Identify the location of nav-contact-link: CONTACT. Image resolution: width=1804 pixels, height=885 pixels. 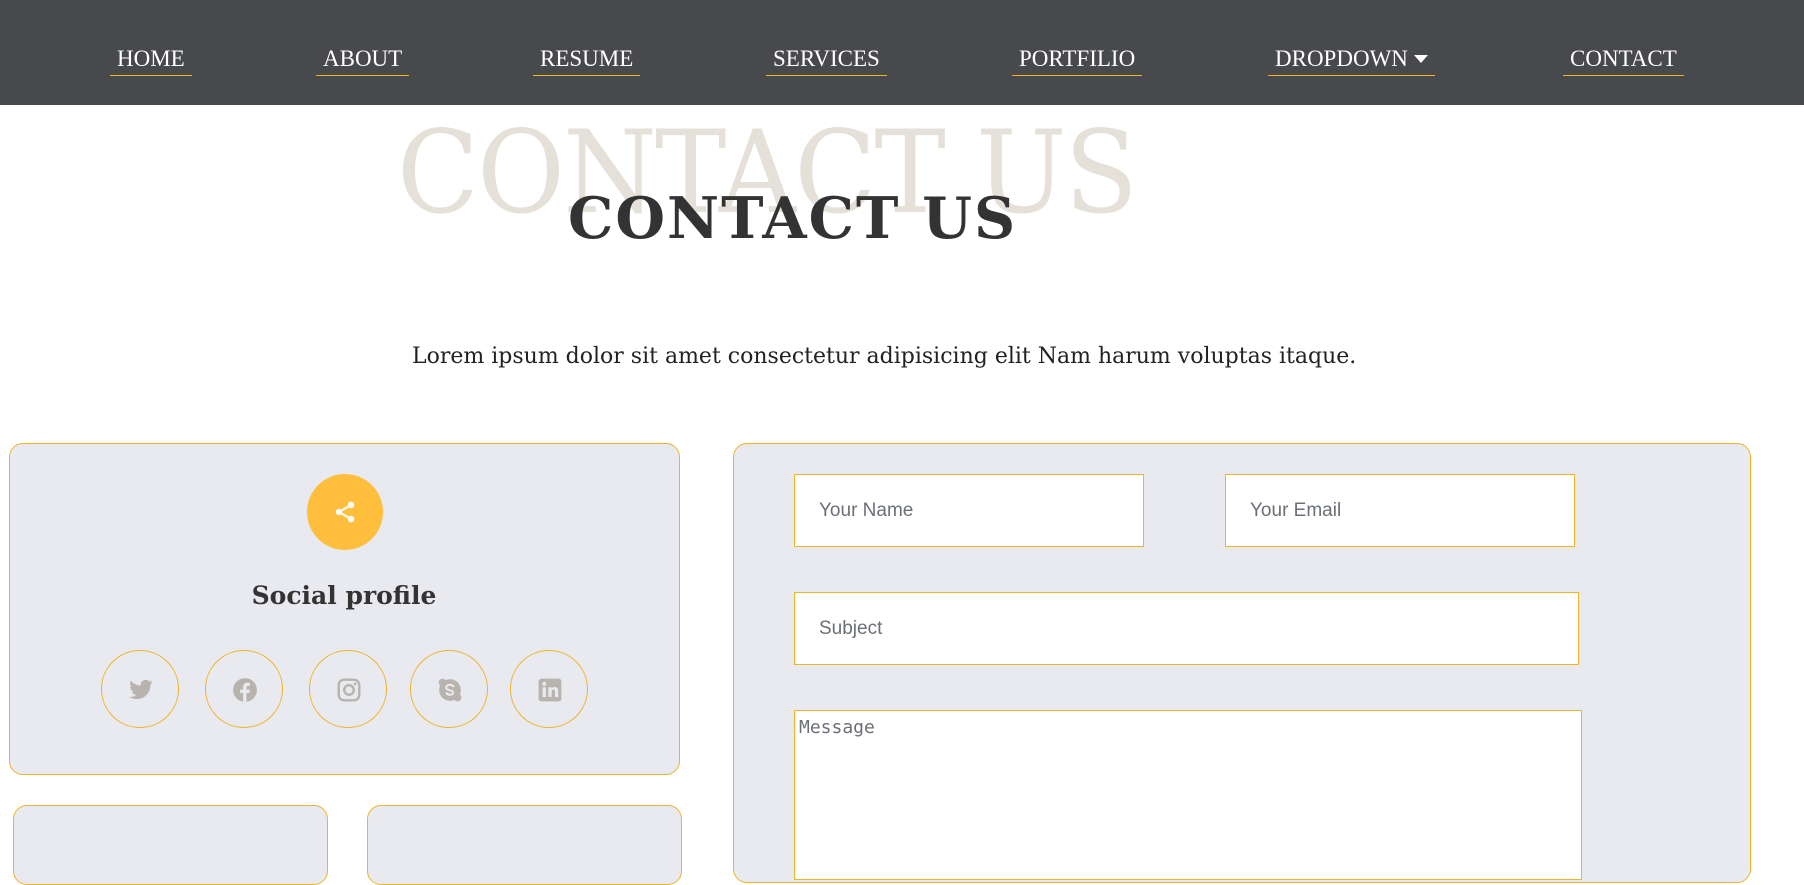
(1623, 60).